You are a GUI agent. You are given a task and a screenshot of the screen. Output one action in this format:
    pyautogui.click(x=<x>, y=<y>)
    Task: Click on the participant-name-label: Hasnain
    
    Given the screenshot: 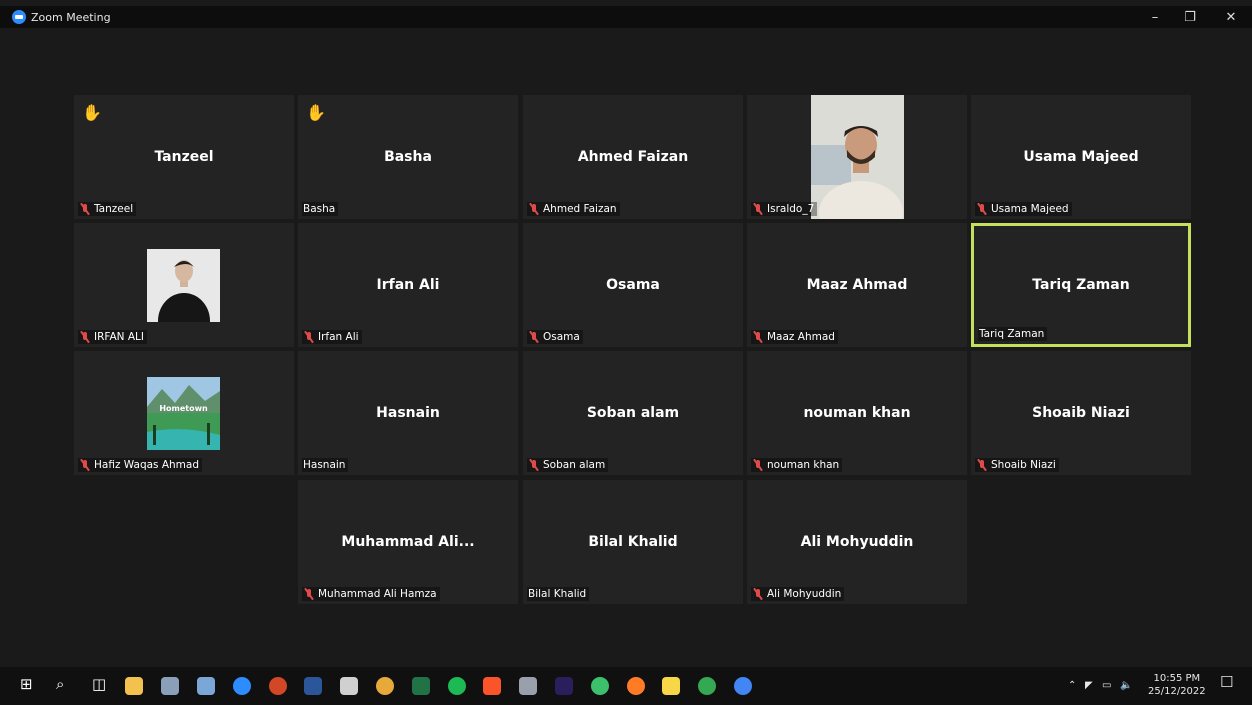 What is the action you would take?
    pyautogui.click(x=325, y=465)
    